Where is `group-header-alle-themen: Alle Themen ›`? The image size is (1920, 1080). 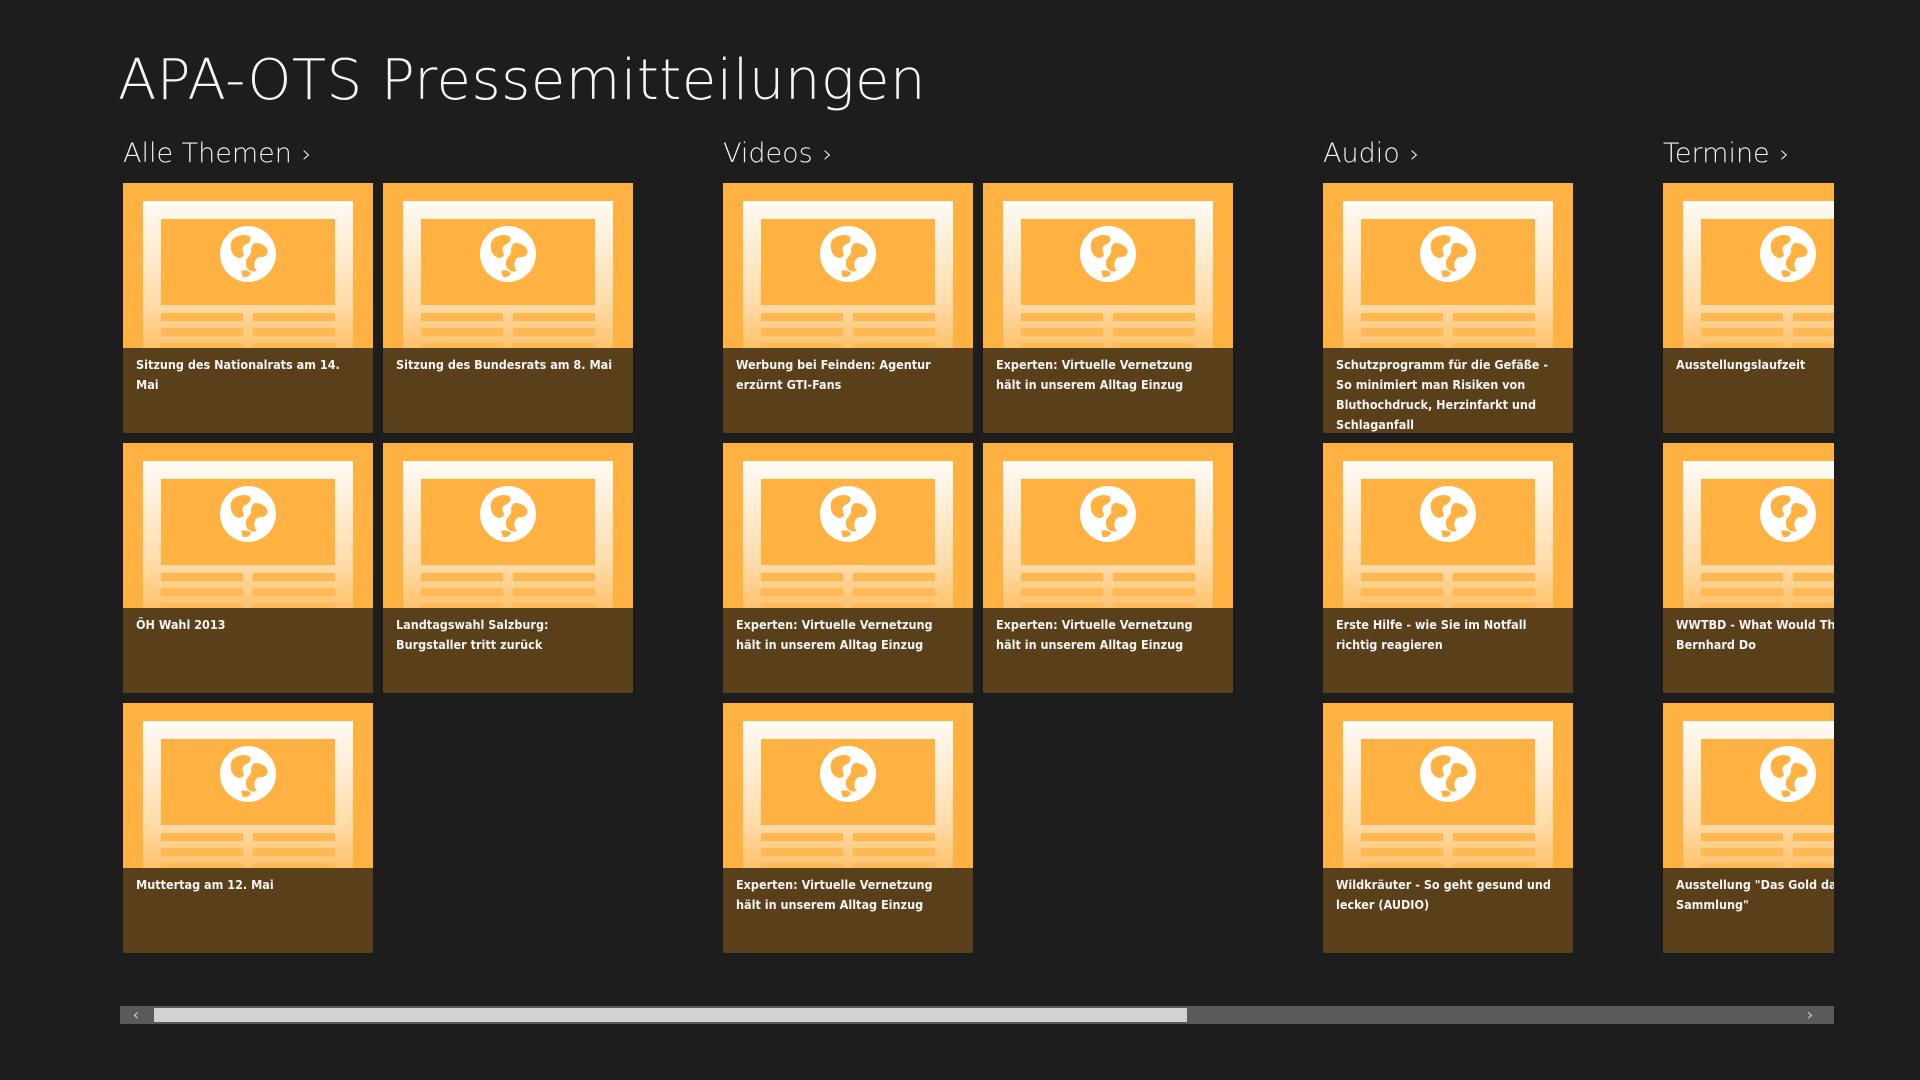 group-header-alle-themen: Alle Themen › is located at coordinates (217, 154).